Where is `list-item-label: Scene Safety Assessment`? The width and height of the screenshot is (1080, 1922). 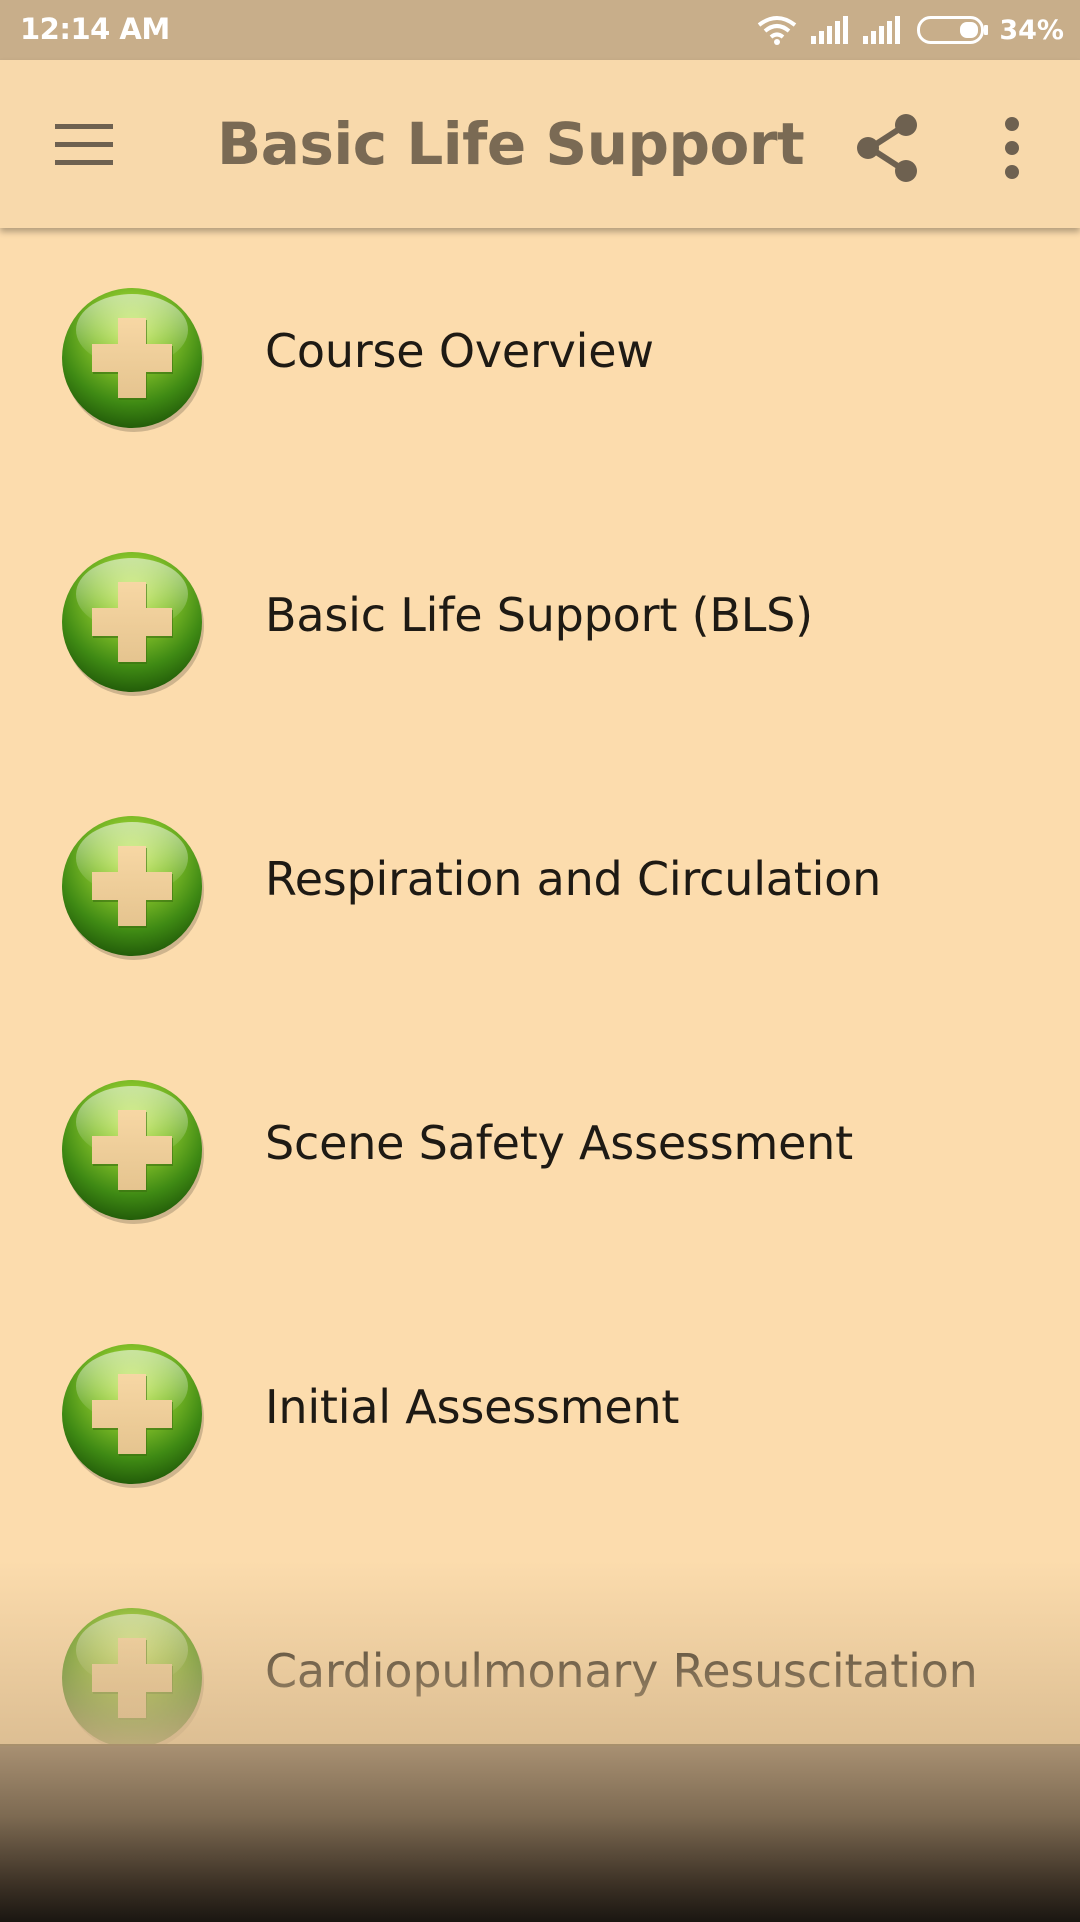
list-item-label: Scene Safety Assessment is located at coordinates (559, 1143).